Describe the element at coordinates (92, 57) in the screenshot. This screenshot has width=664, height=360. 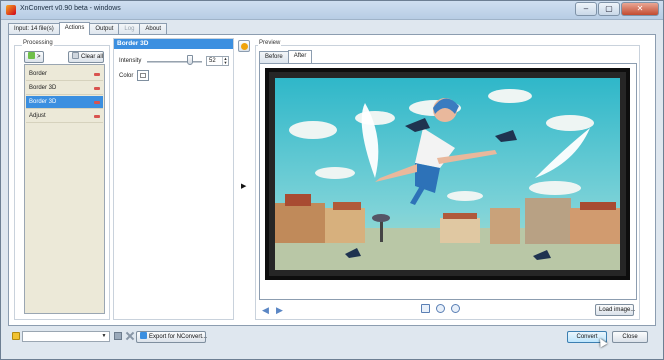
I see `clear-all-label: Clear all` at that location.